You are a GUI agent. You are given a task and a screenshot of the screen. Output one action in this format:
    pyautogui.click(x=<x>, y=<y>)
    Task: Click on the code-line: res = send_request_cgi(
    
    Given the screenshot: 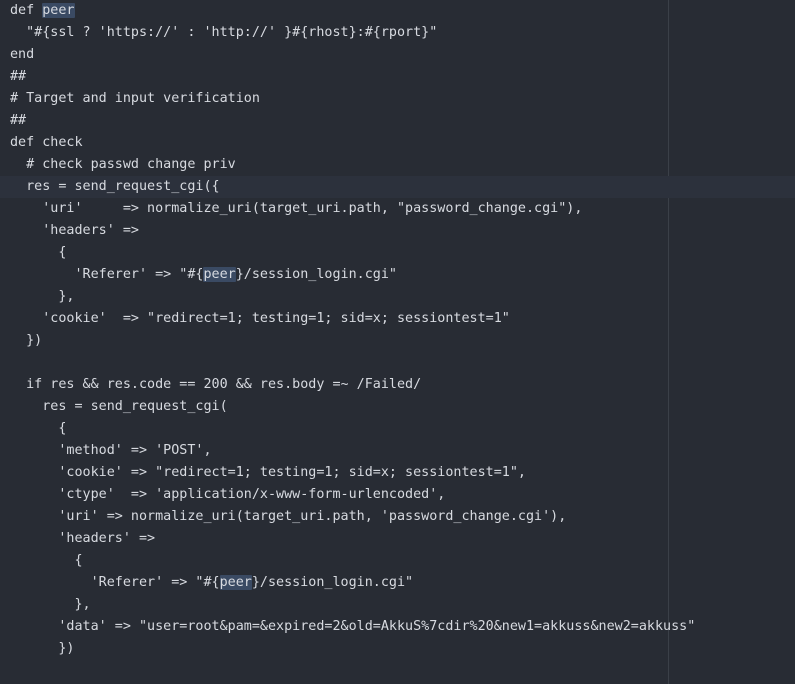 What is the action you would take?
    pyautogui.click(x=397, y=407)
    